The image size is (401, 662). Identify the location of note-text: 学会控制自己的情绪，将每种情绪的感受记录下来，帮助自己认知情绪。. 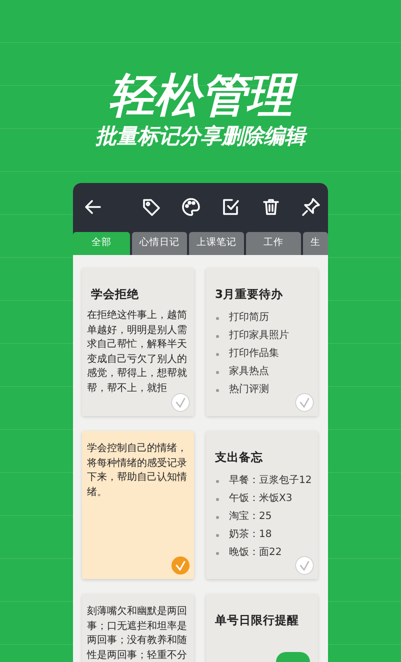
(137, 471).